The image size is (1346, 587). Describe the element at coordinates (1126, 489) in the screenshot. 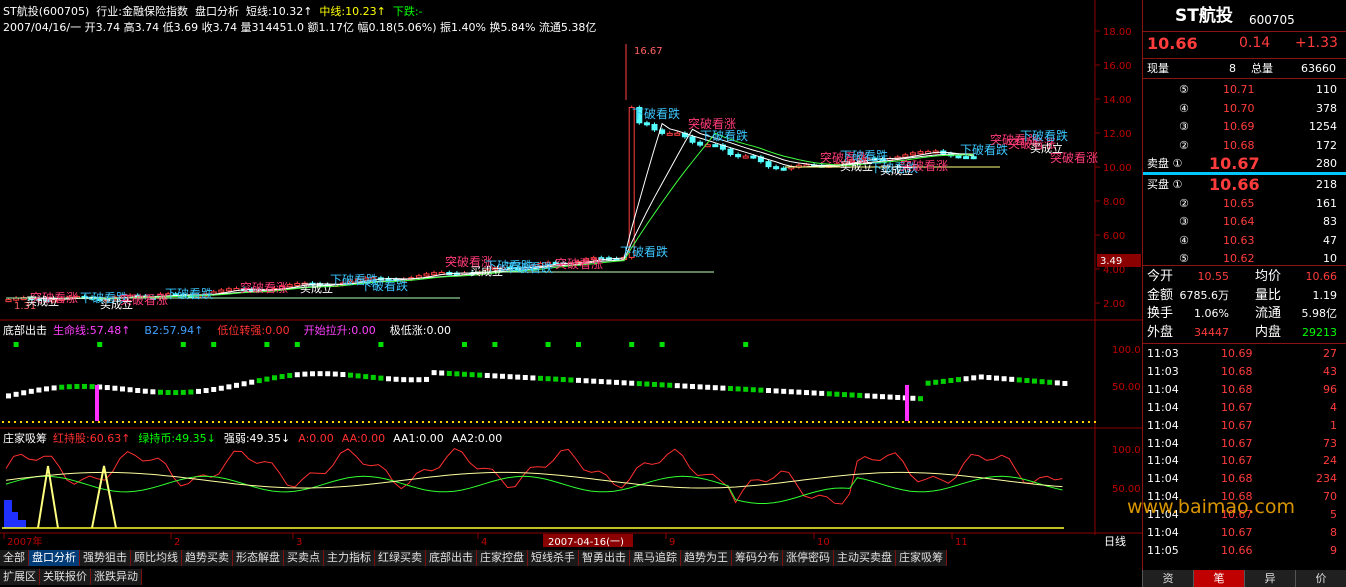

I see `ind2-tick-label: 50.00` at that location.